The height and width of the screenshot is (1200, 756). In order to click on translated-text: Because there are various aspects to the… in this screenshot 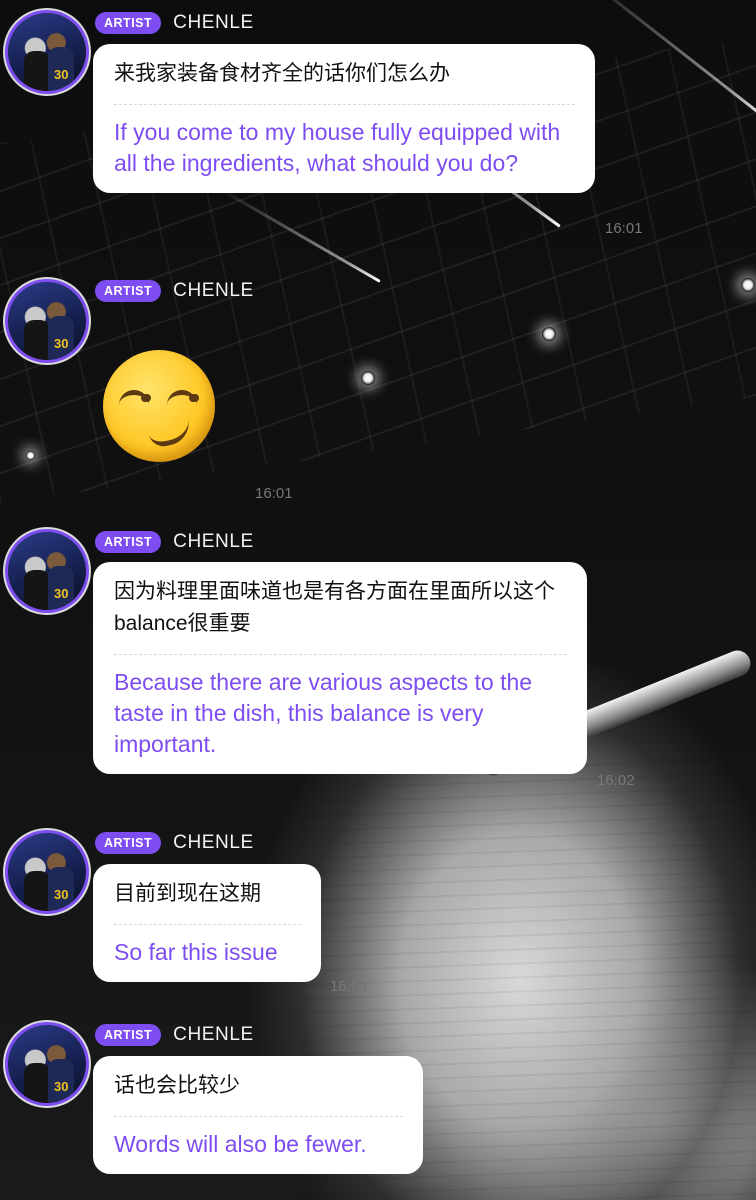, I will do `click(323, 713)`.